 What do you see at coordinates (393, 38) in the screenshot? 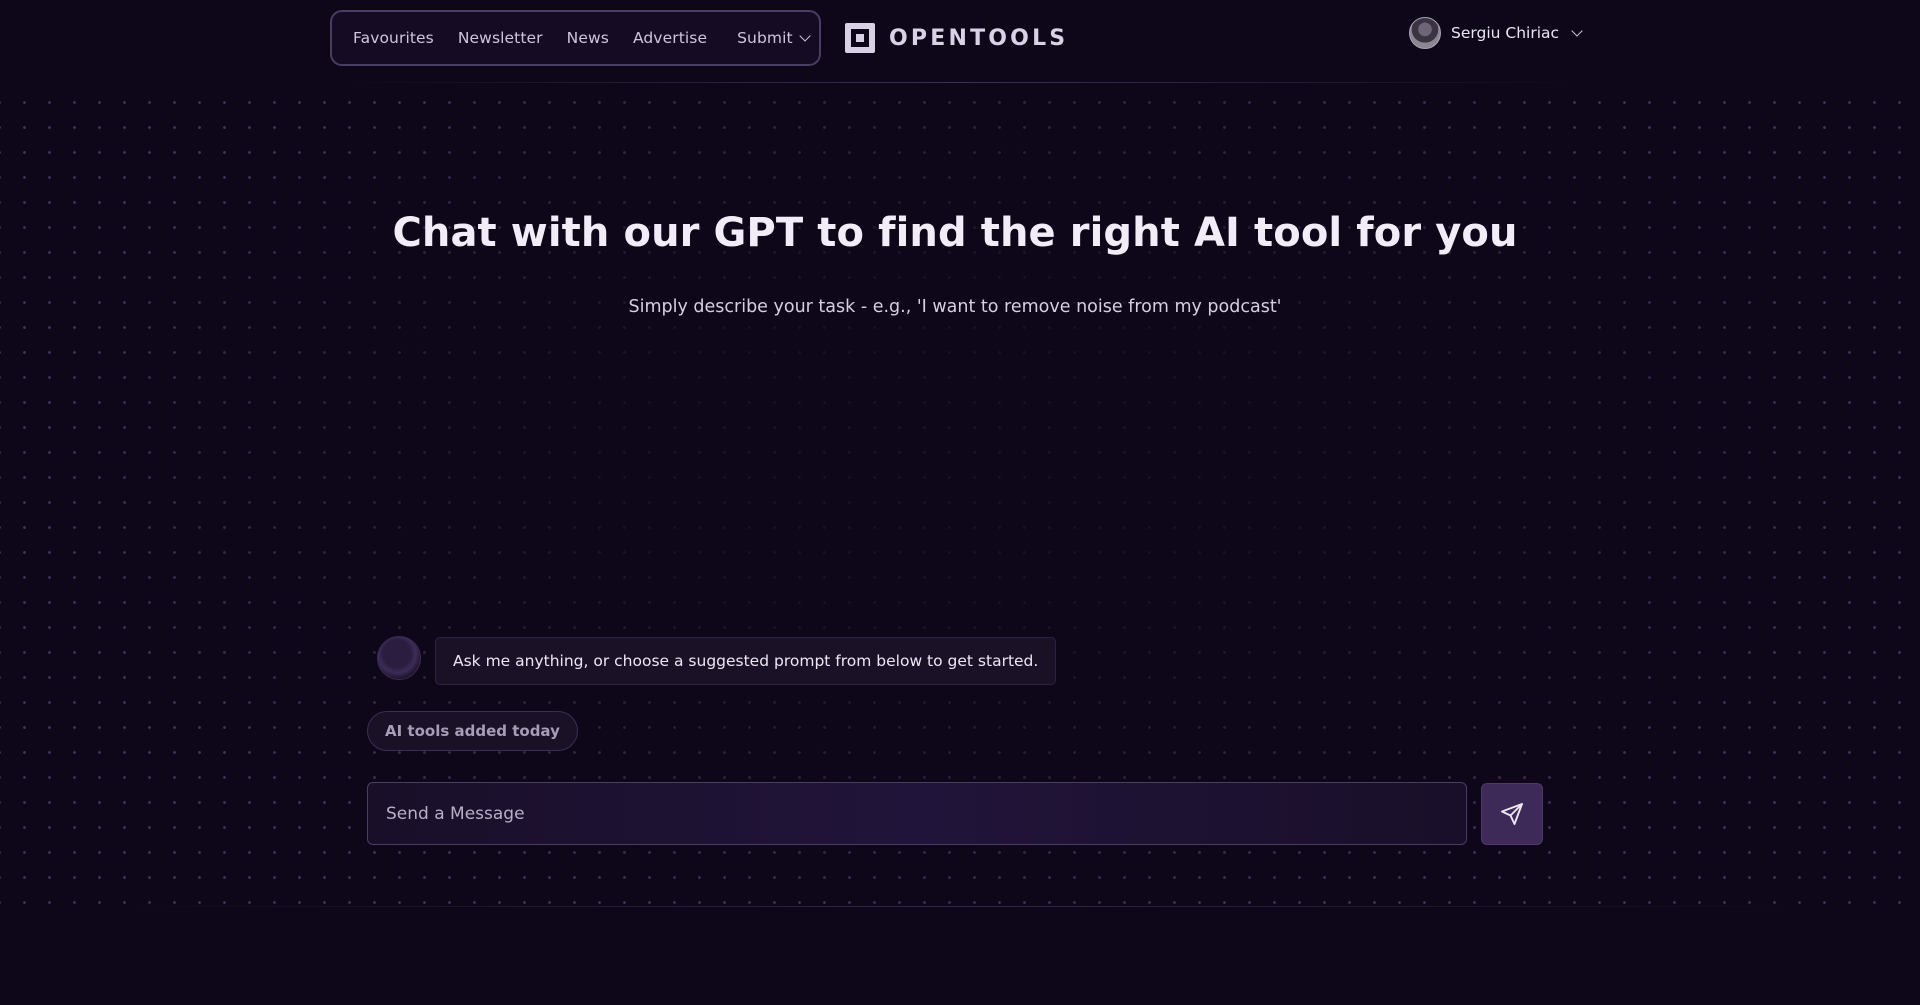
I see `nav-item-favourites: Favourites` at bounding box center [393, 38].